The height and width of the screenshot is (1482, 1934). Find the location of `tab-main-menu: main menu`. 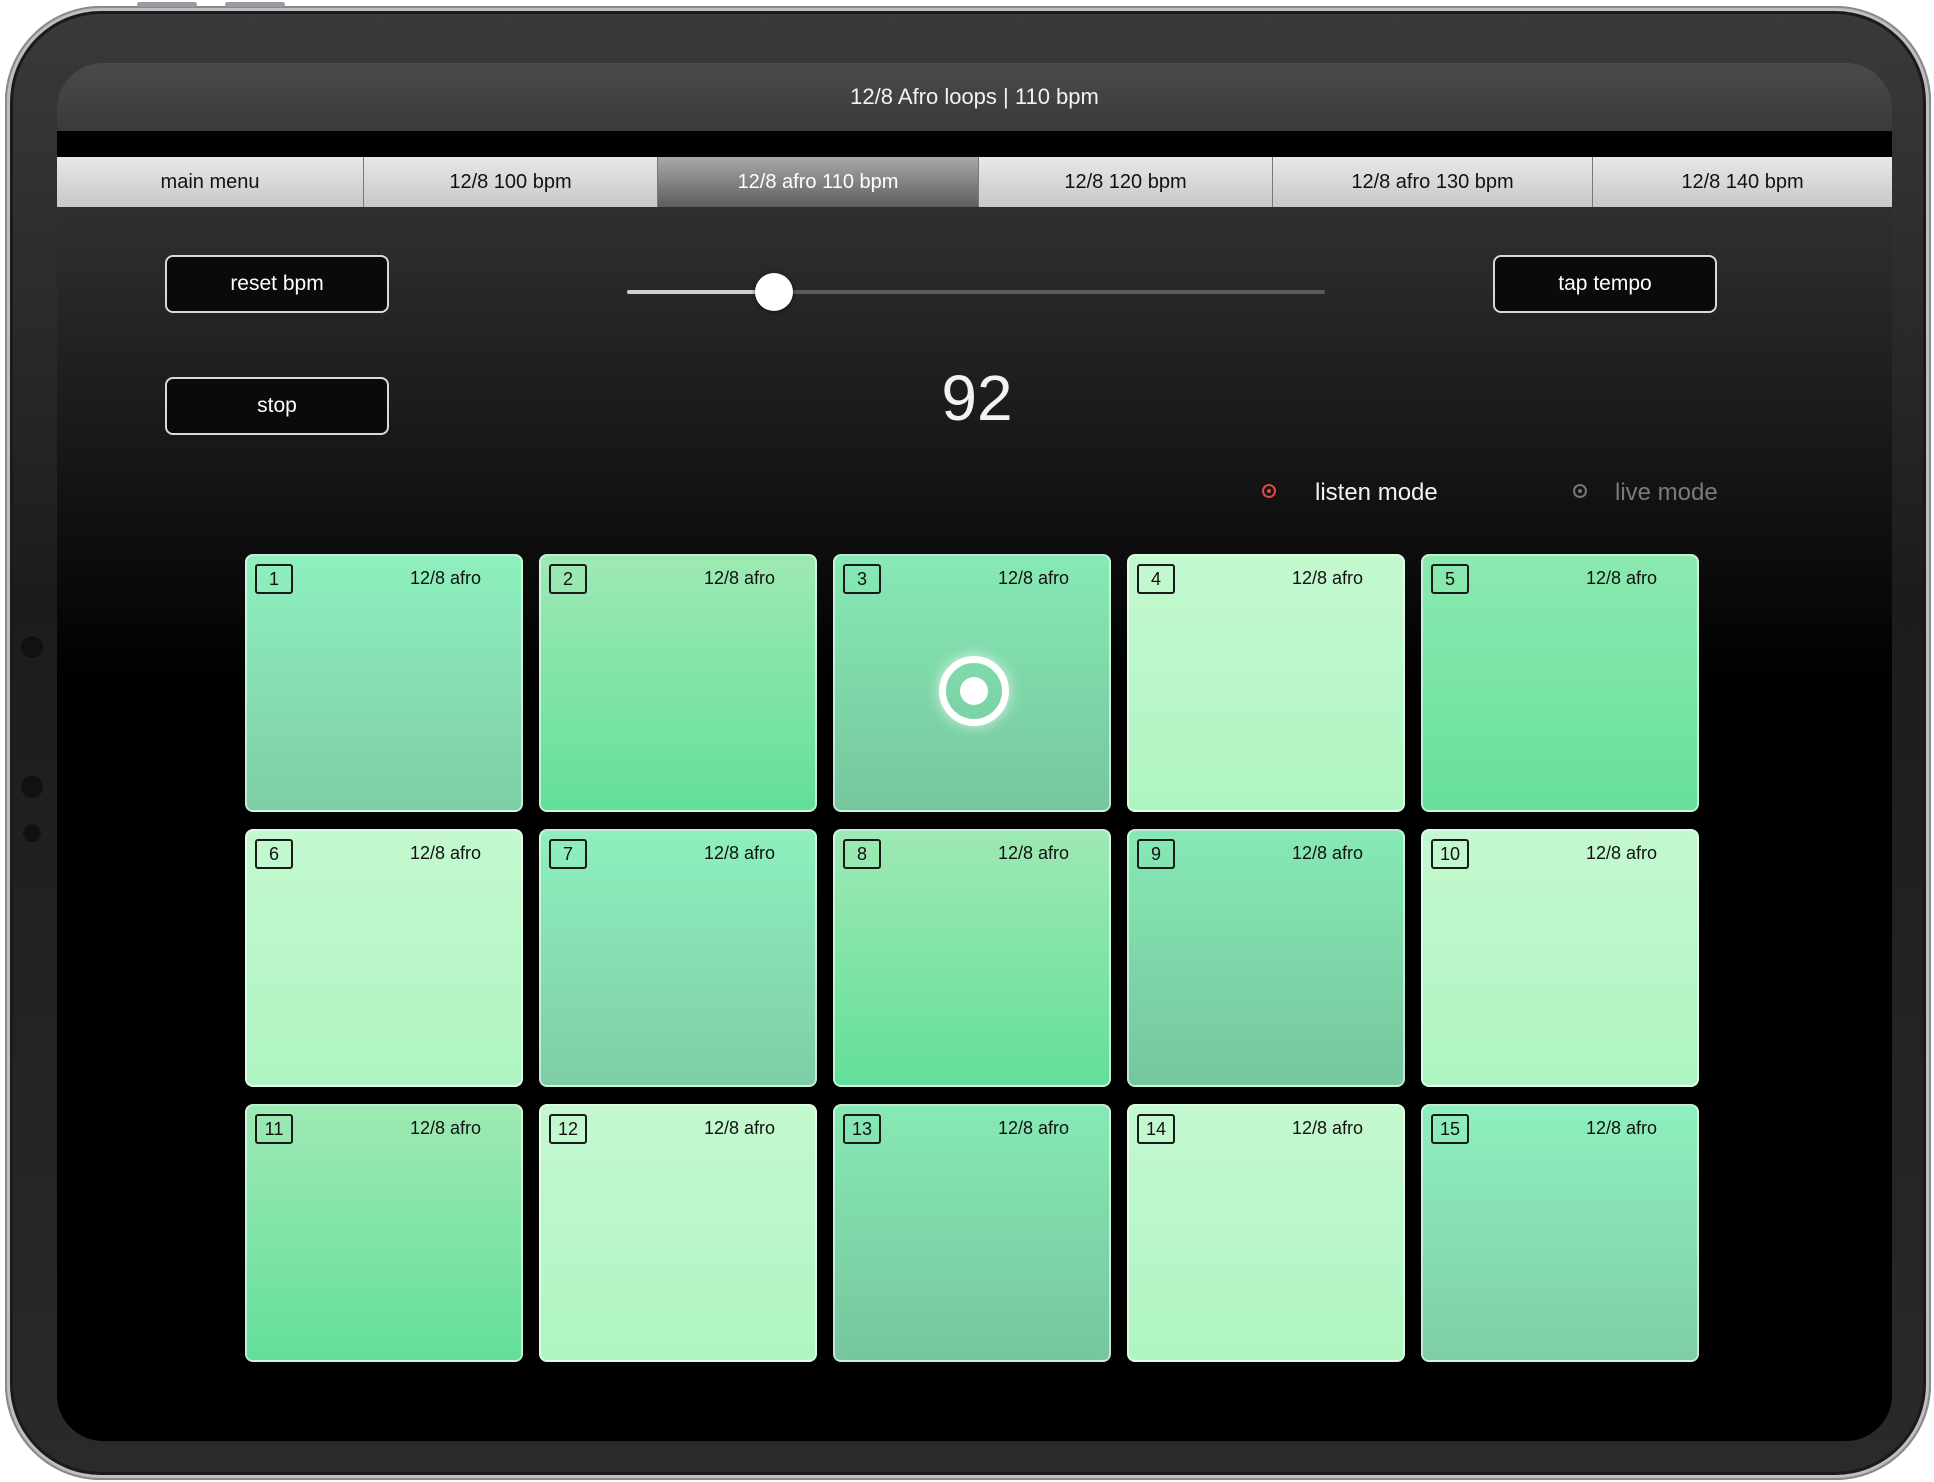

tab-main-menu: main menu is located at coordinates (210, 182).